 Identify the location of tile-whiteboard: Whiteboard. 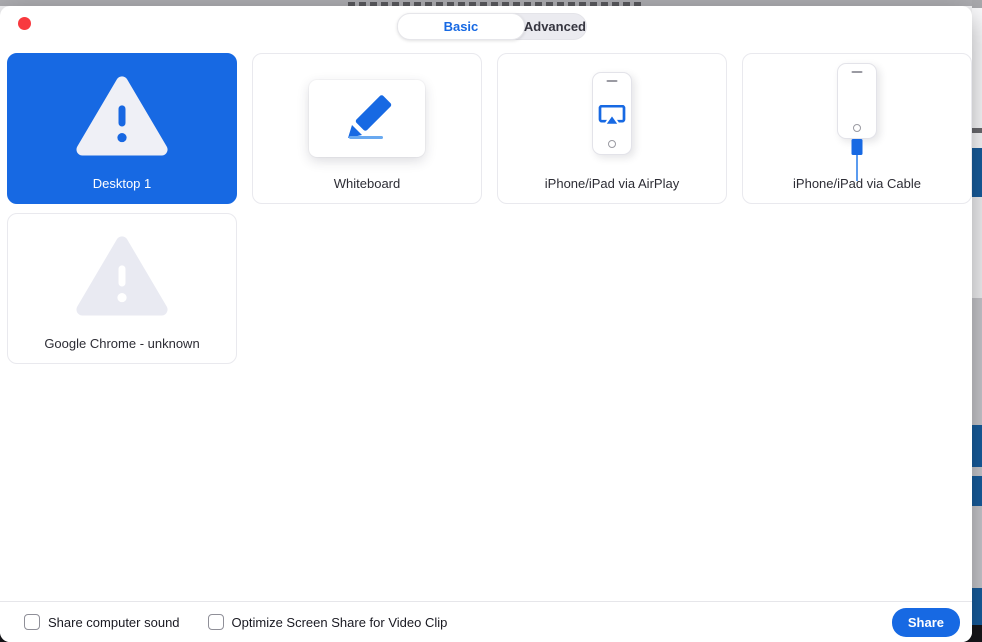
(367, 128).